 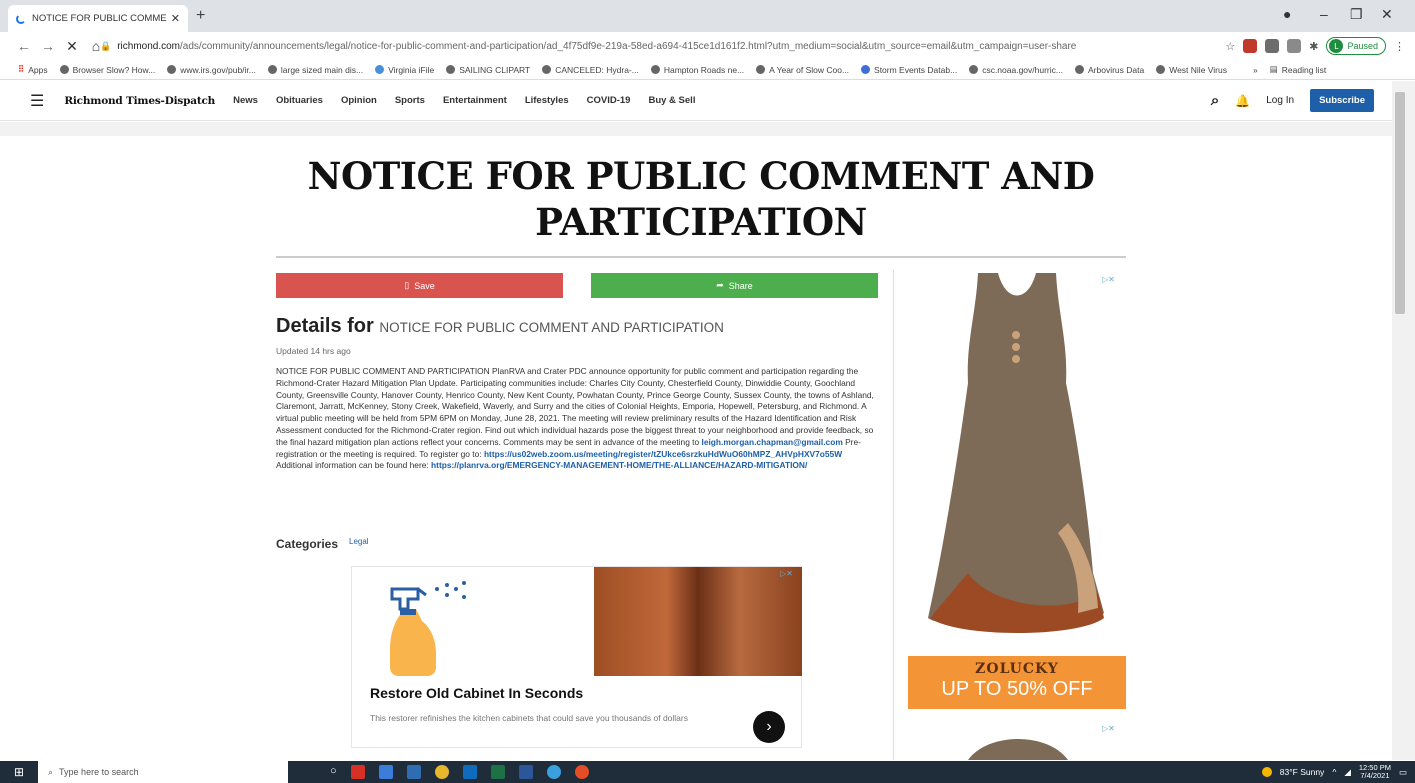 What do you see at coordinates (359, 100) in the screenshot?
I see `nav-opinion: Opinion` at bounding box center [359, 100].